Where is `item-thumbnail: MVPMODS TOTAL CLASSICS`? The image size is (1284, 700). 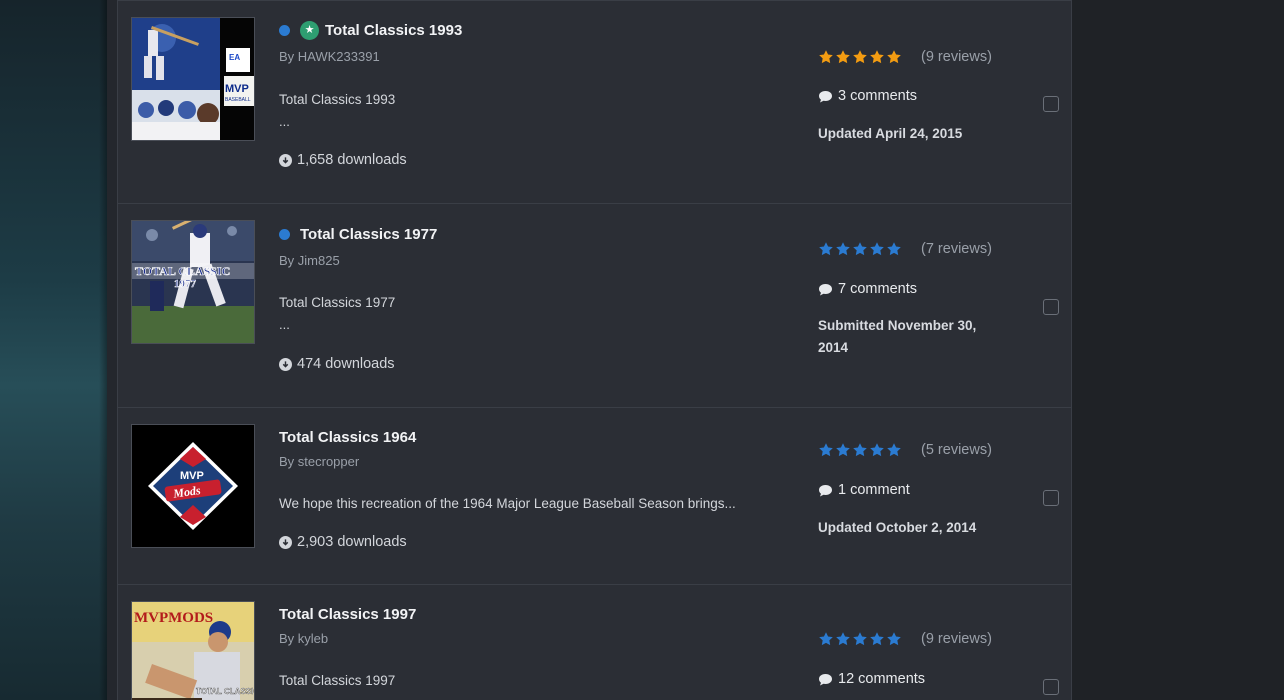
item-thumbnail: MVPMODS TOTAL CLASSICS is located at coordinates (193, 650).